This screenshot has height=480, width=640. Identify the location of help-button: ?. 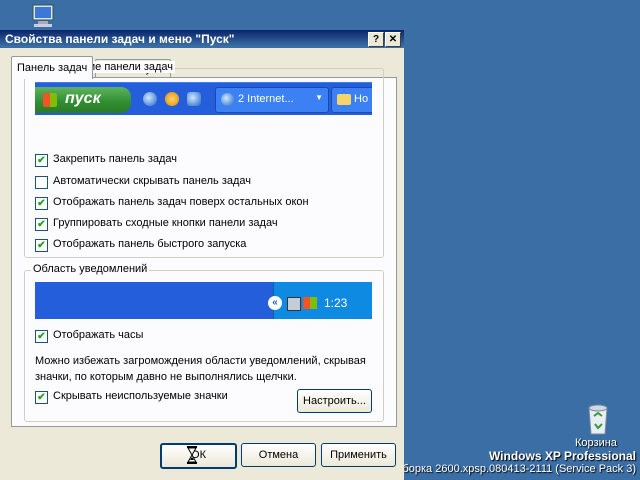
(376, 39).